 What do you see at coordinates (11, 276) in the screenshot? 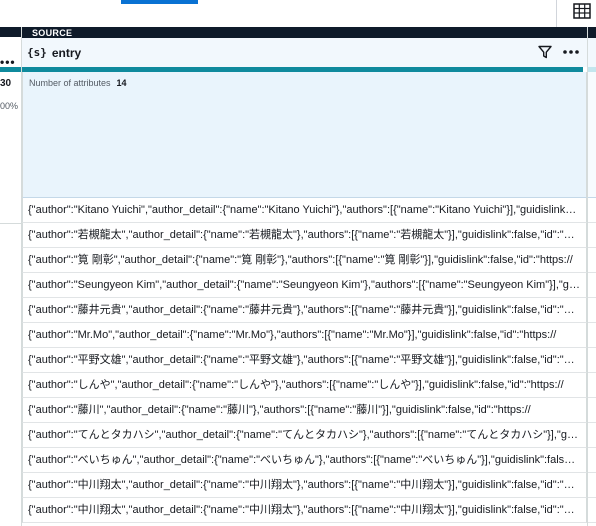
I see `previous-column: ••• 30 00%` at bounding box center [11, 276].